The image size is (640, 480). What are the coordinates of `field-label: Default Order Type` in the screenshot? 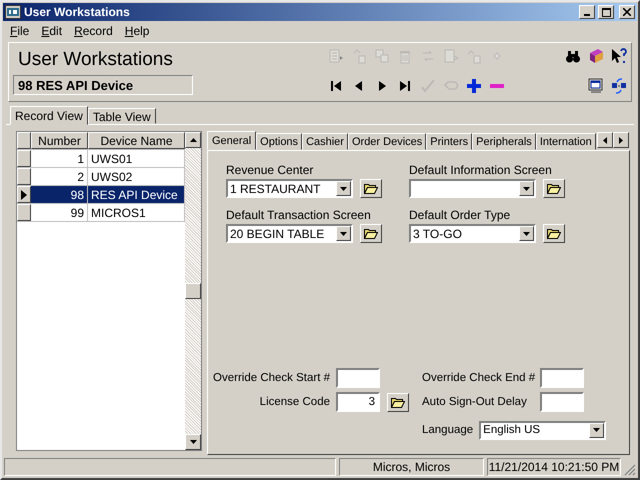 It's located at (460, 215).